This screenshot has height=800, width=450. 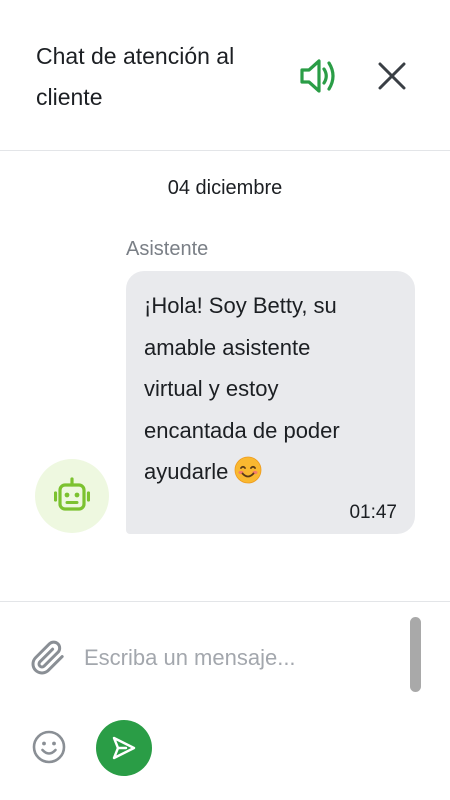 What do you see at coordinates (225, 188) in the screenshot?
I see `conversation-date: 04 diciembre` at bounding box center [225, 188].